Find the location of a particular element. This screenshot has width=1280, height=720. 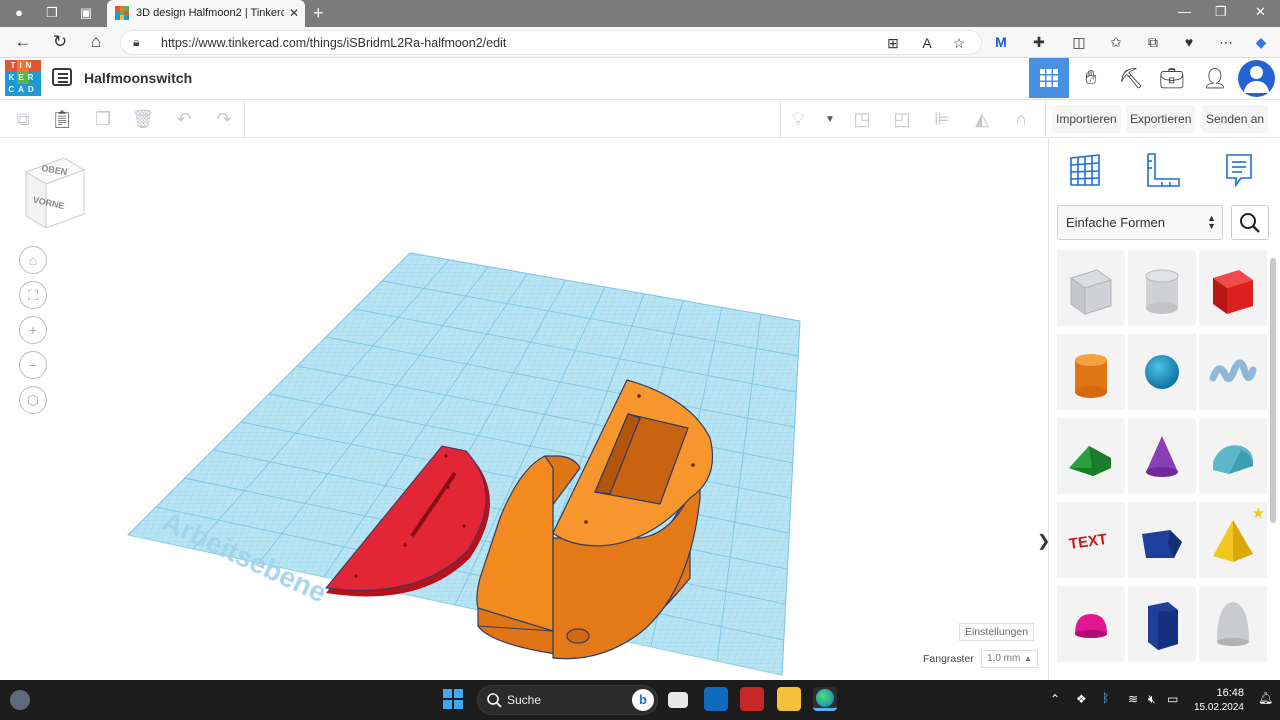

edge-browser-icon is located at coordinates (825, 699).